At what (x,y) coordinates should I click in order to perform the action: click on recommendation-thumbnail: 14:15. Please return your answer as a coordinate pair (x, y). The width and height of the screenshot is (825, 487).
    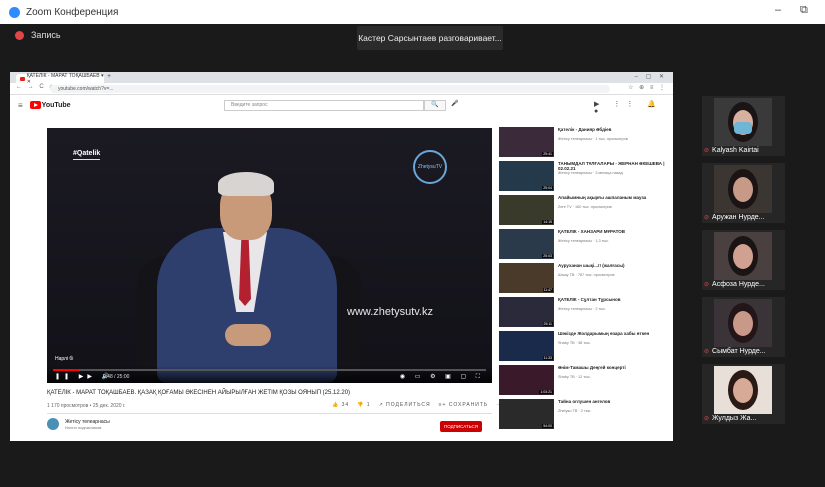
    Looking at the image, I should click on (526, 210).